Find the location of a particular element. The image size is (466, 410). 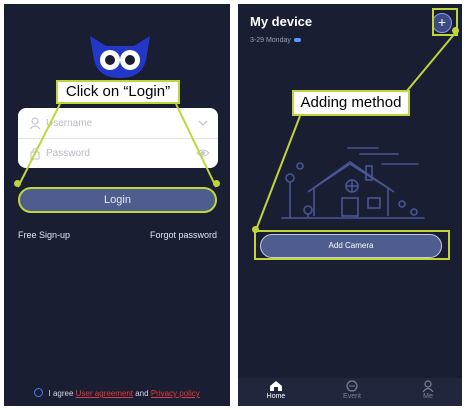

add-camera-highlight is located at coordinates (352, 245).